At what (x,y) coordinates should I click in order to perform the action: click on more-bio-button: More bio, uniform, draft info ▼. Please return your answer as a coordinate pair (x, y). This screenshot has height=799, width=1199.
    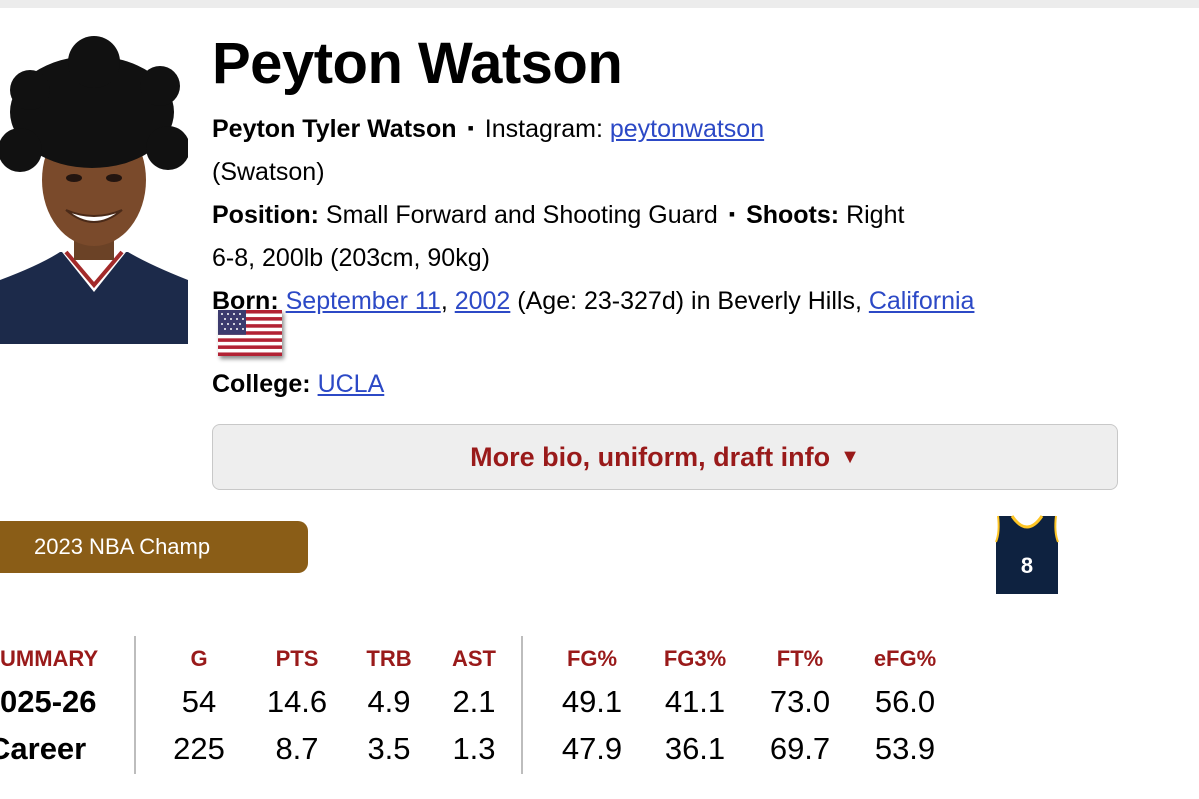
    Looking at the image, I should click on (665, 457).